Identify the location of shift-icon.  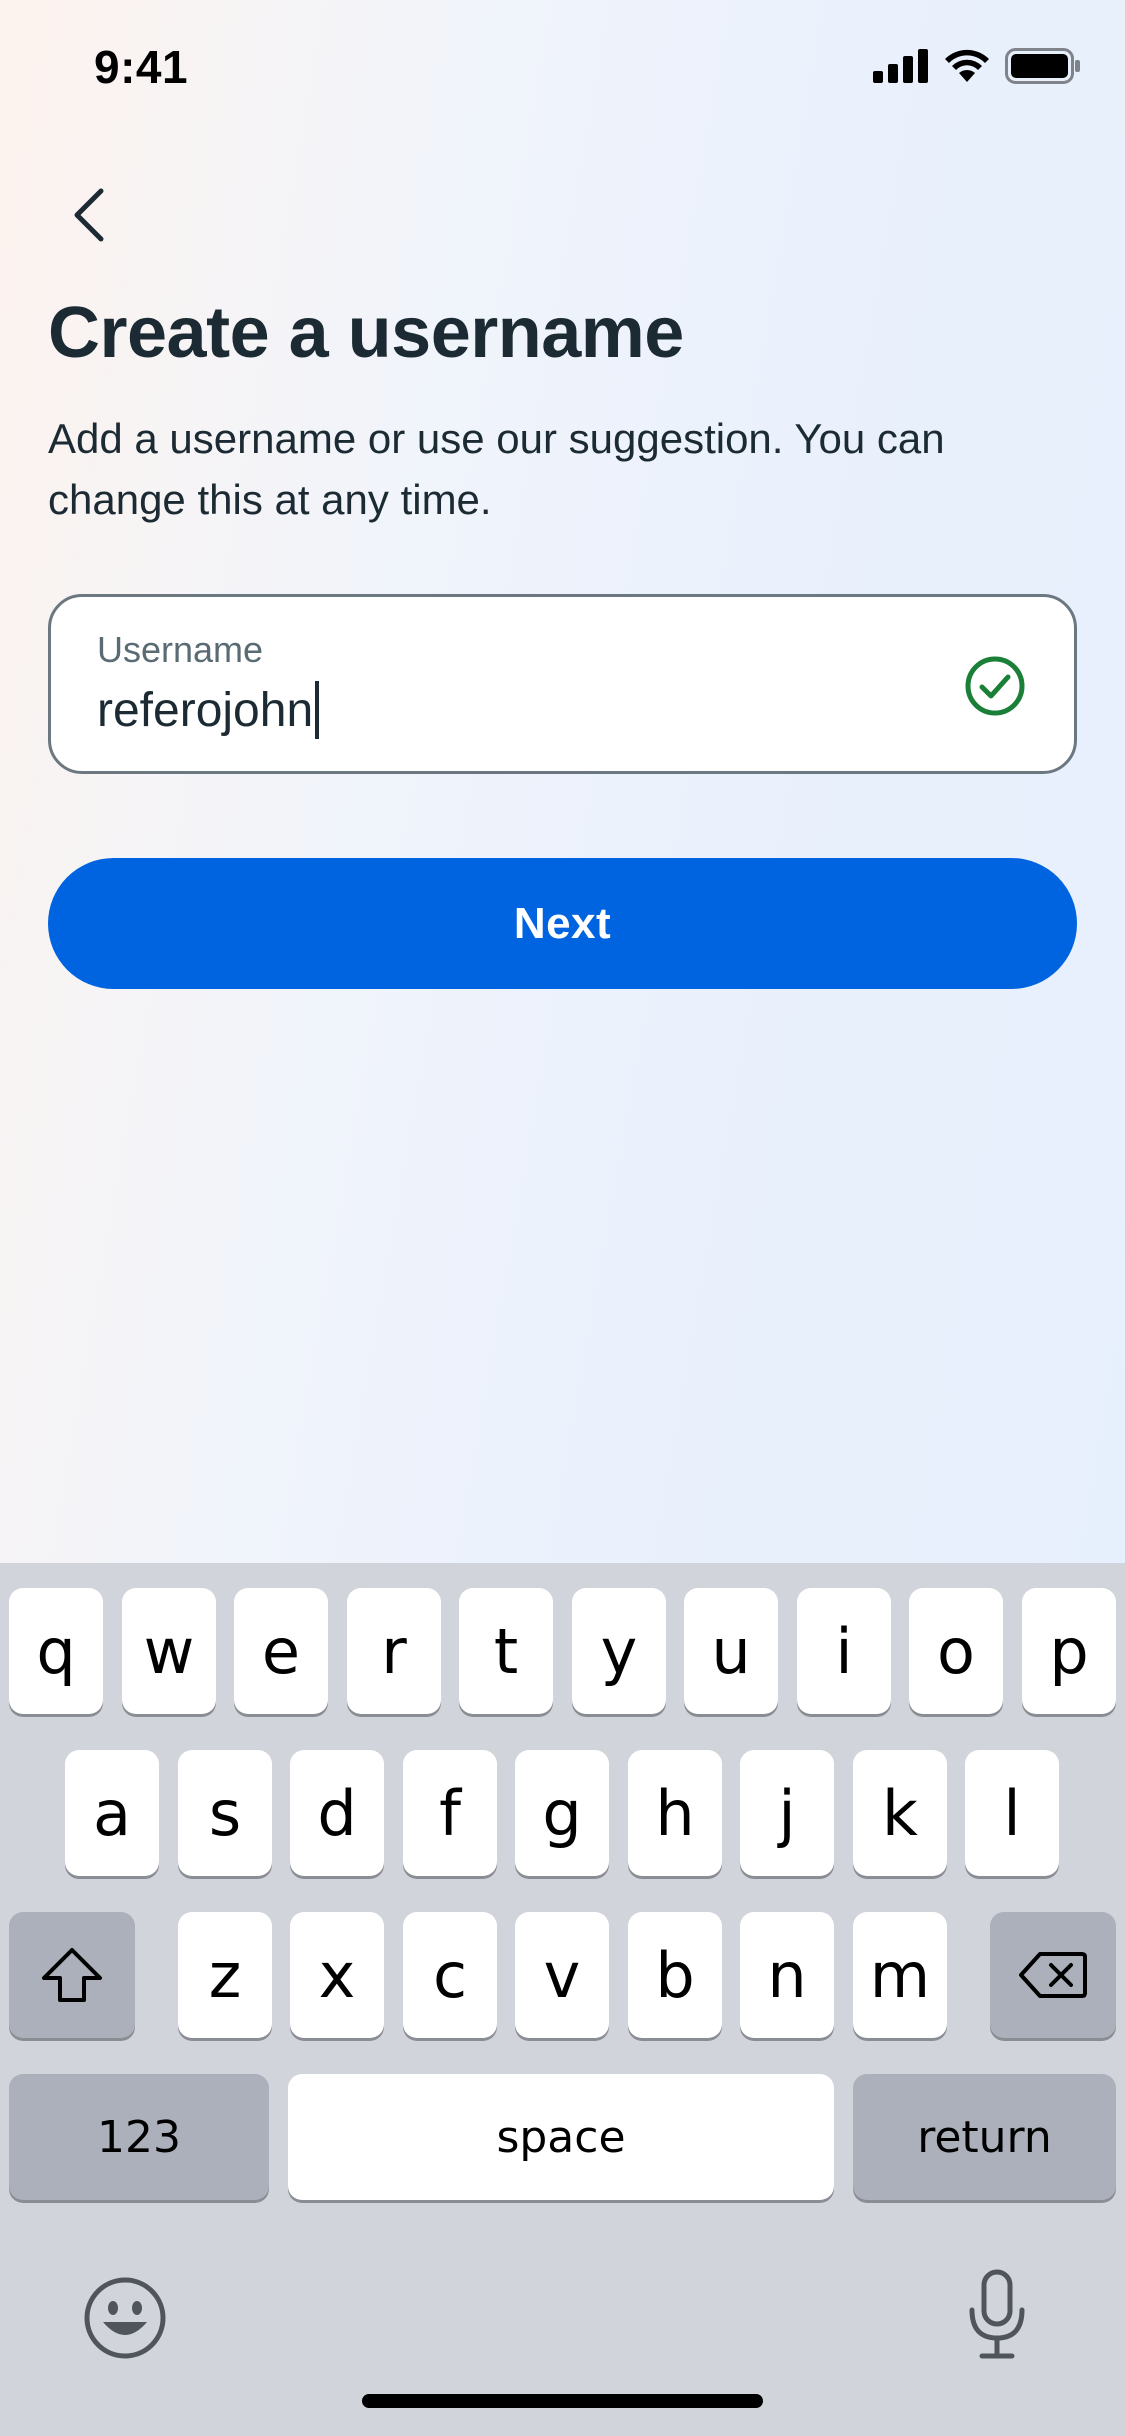
(72, 1975).